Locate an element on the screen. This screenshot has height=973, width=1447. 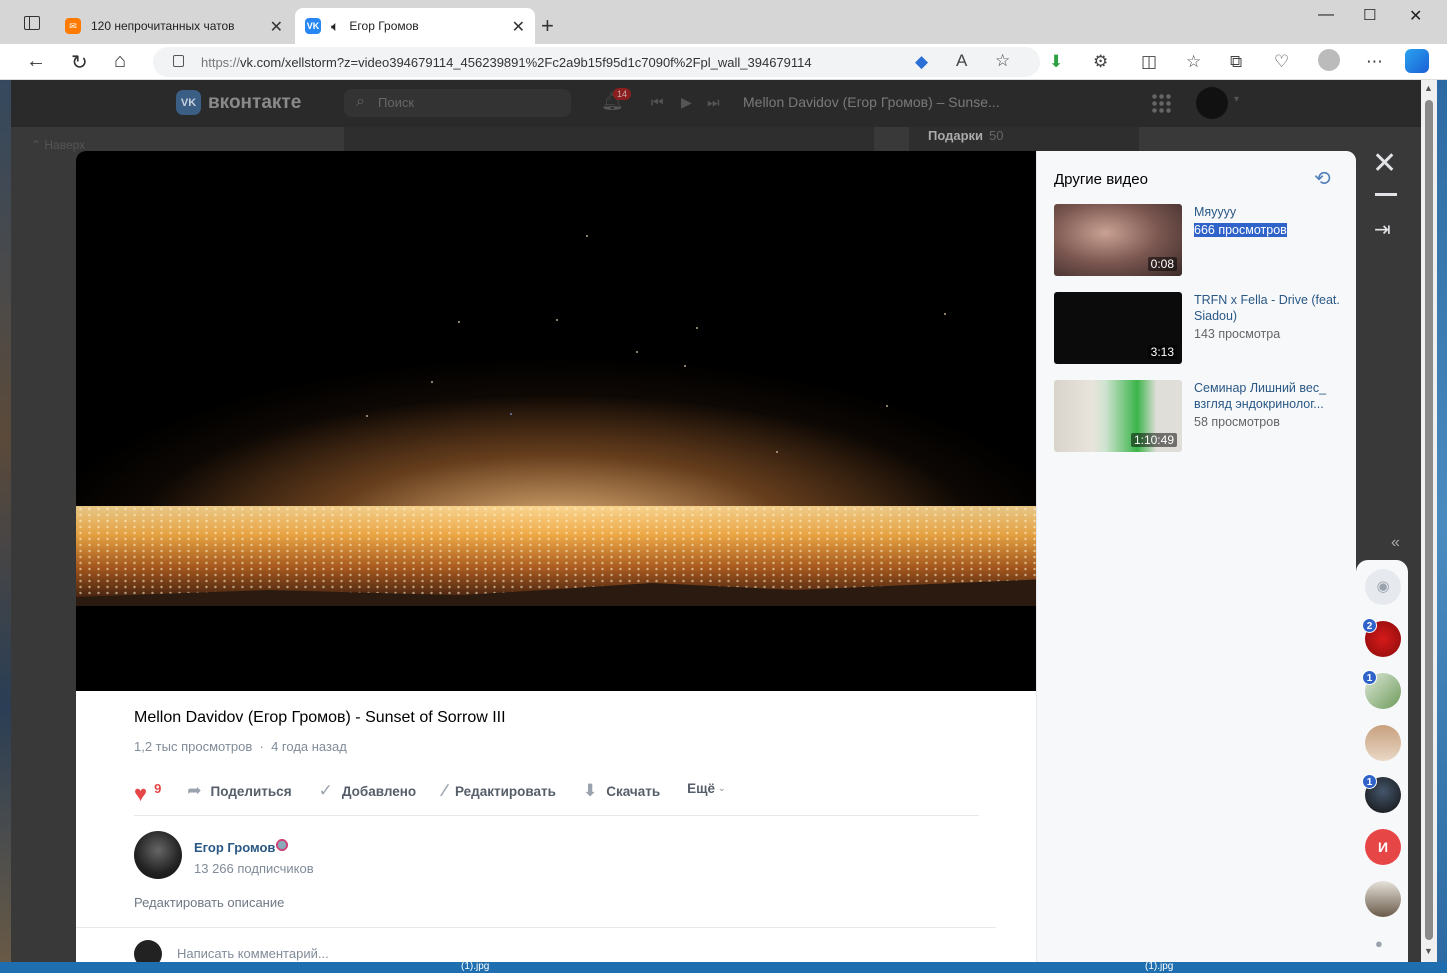
play-icon: ▶ is located at coordinates (686, 102).